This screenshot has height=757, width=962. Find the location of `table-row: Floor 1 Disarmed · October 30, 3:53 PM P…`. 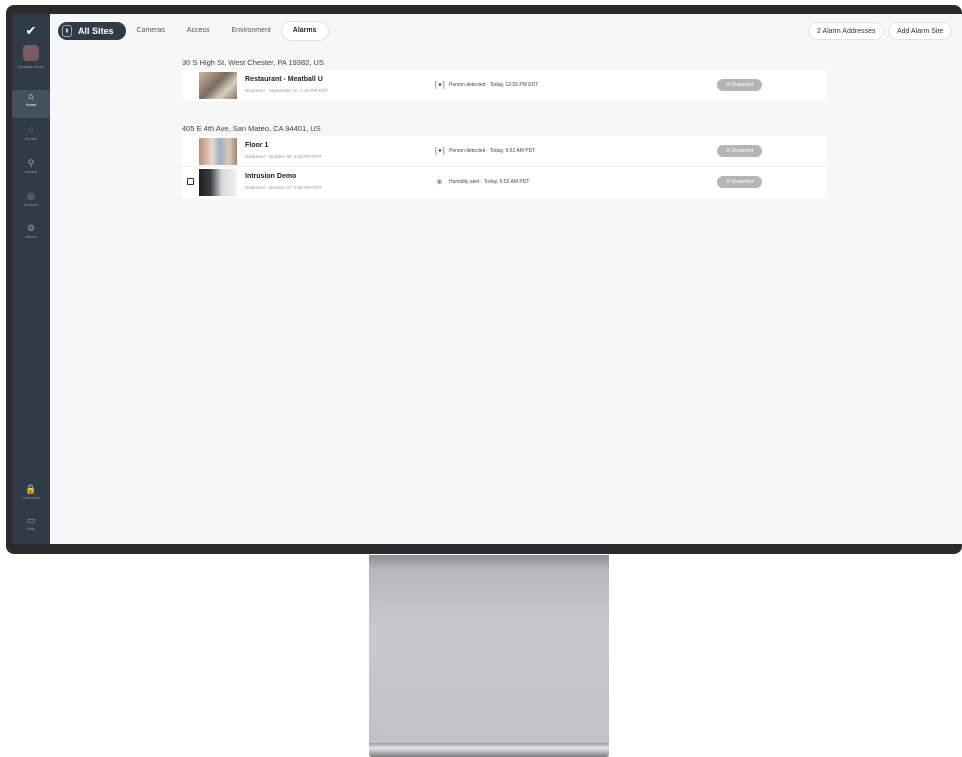

table-row: Floor 1 Disarmed · October 30, 3:53 PM P… is located at coordinates (504, 151).